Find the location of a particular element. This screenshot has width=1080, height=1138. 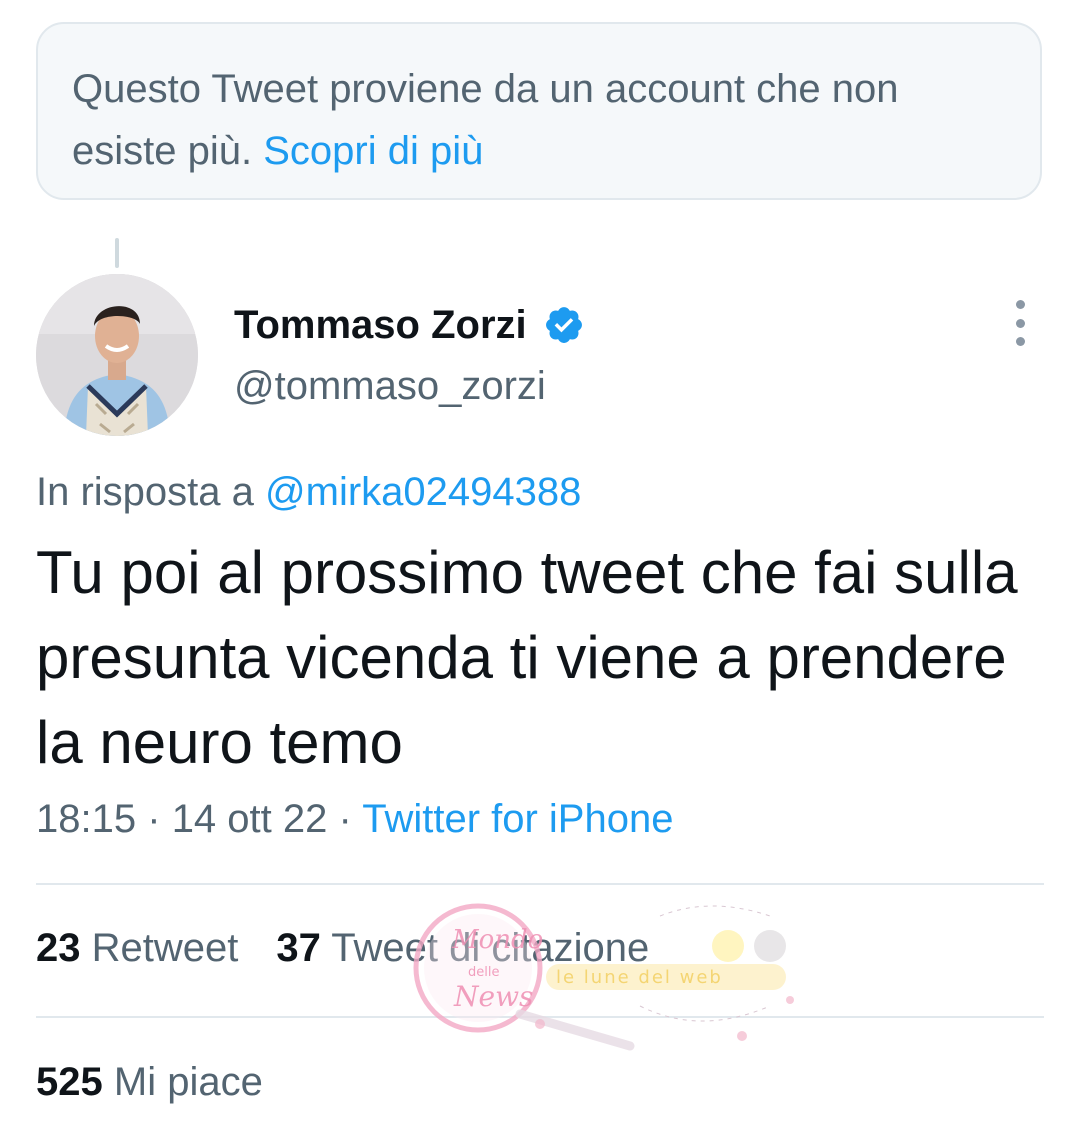

likes-stat: 525 Mi piace is located at coordinates (149, 1082).